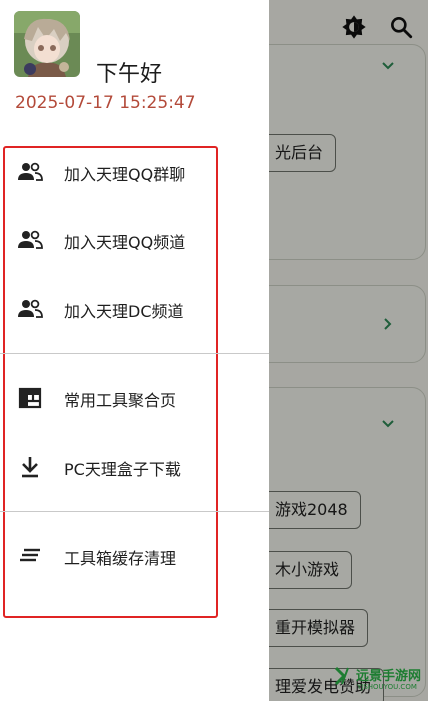 The height and width of the screenshot is (701, 428). Describe the element at coordinates (30, 555) in the screenshot. I see `sort-lines-icon` at that location.